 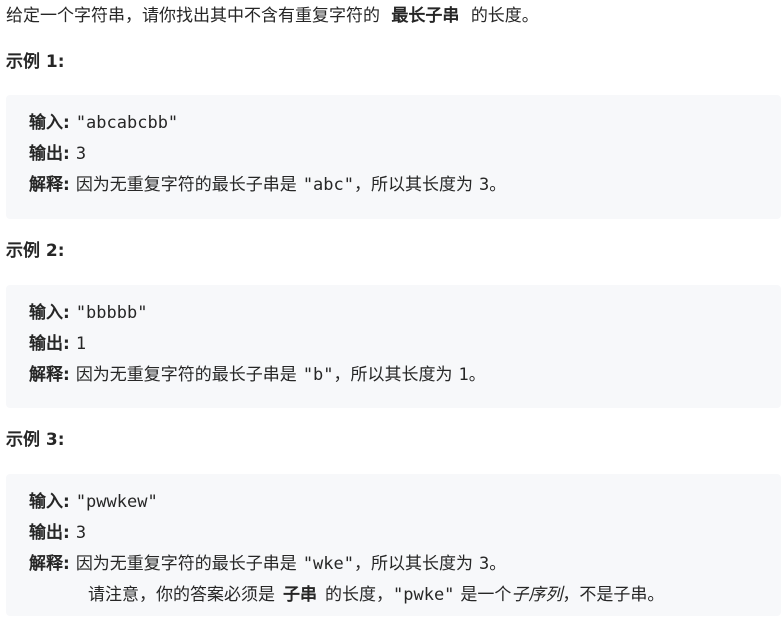 I want to click on explain-length: 1, so click(x=463, y=375).